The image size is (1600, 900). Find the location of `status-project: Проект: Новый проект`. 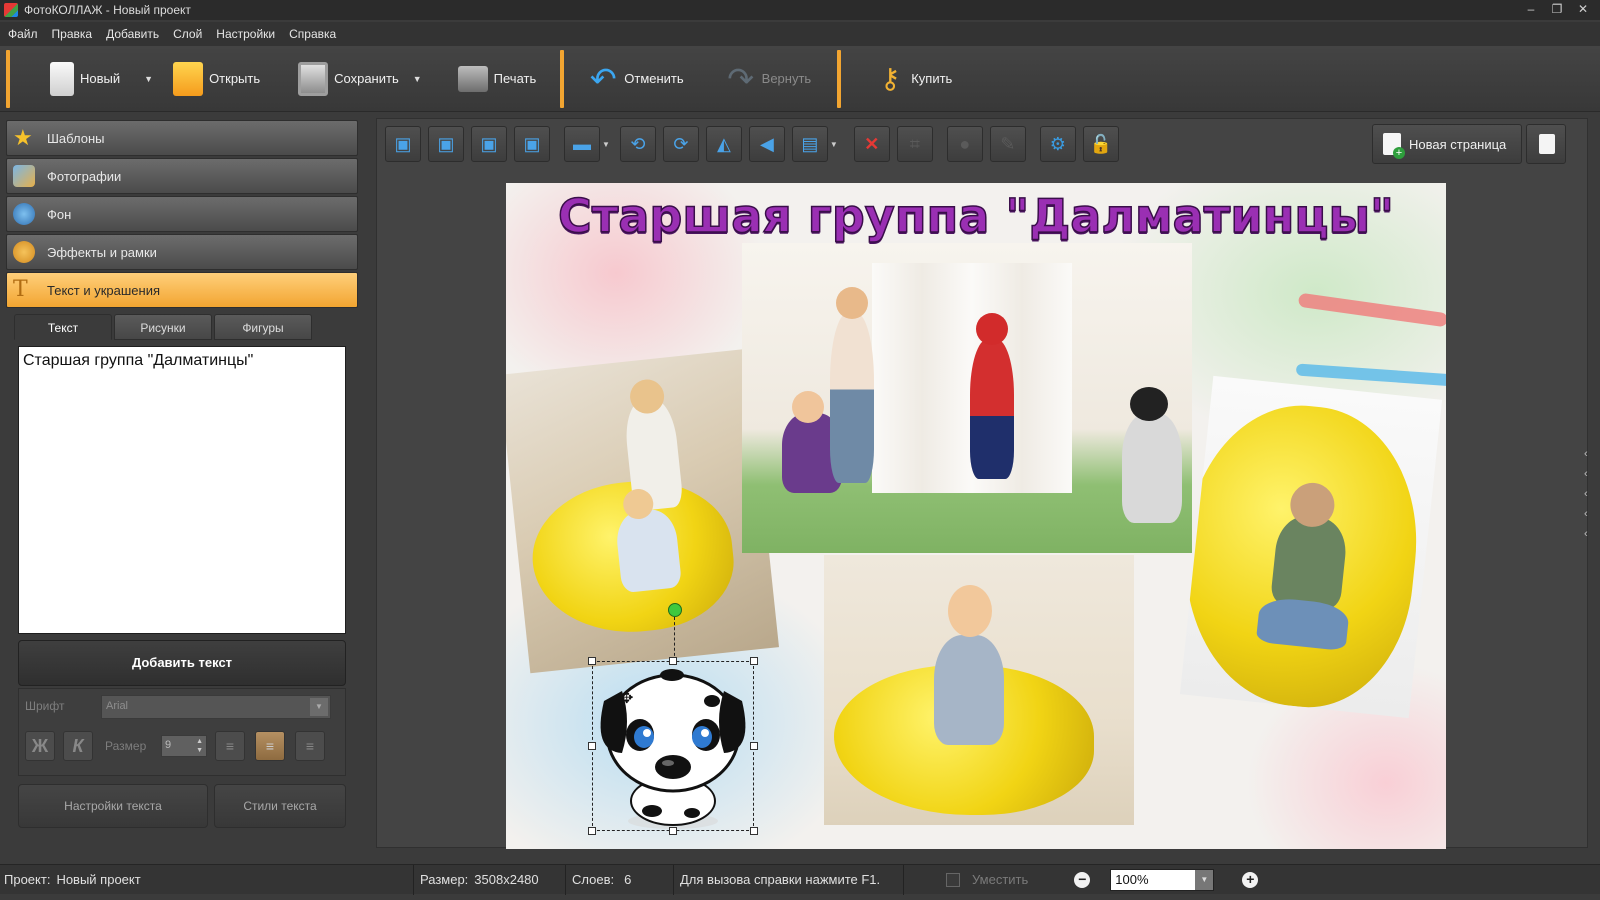

status-project: Проект: Новый проект is located at coordinates (207, 879).